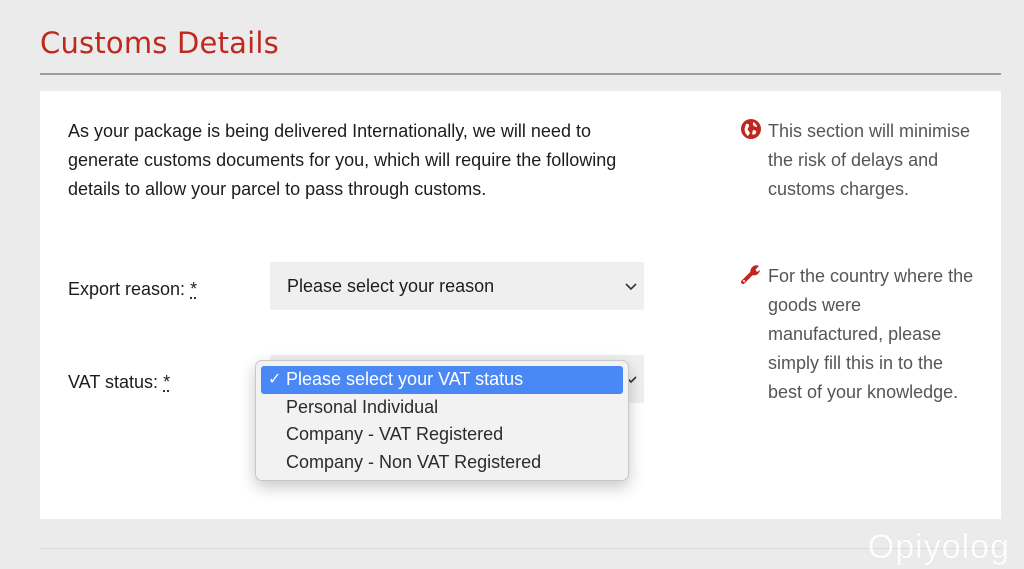  Describe the element at coordinates (750, 274) in the screenshot. I see `wrench-icon` at that location.